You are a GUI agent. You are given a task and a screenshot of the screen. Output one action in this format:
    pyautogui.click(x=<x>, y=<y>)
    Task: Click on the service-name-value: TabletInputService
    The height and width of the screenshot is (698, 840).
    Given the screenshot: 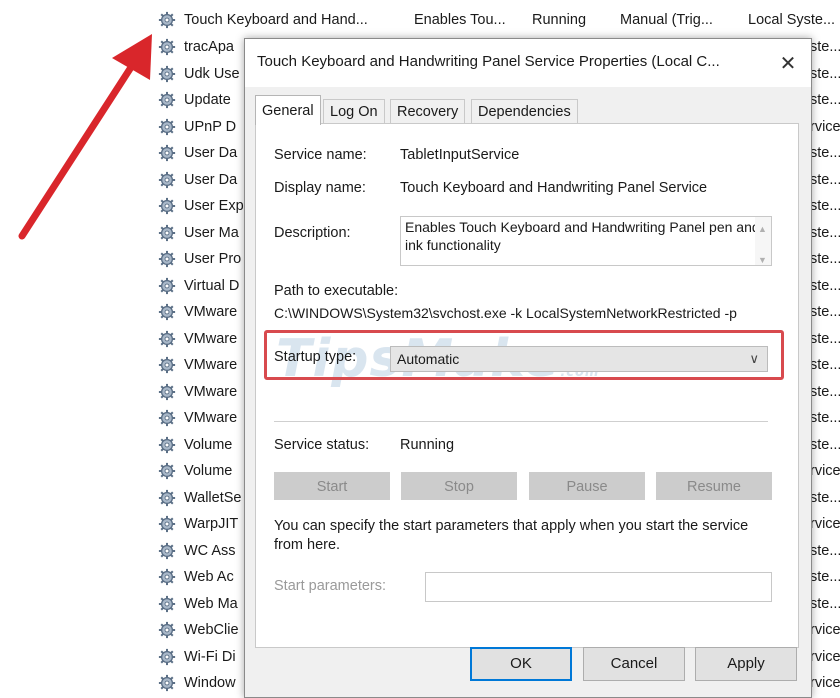 What is the action you would take?
    pyautogui.click(x=460, y=155)
    